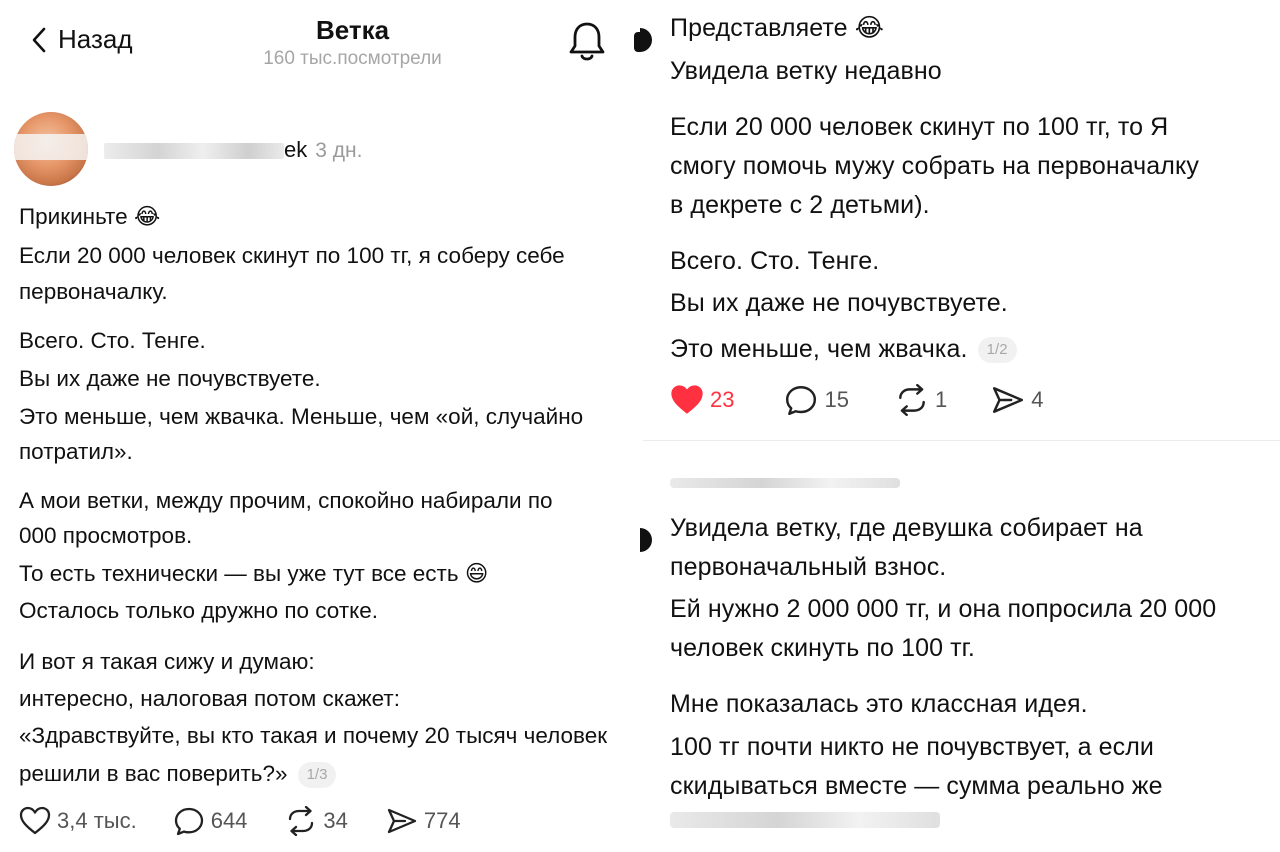 The height and width of the screenshot is (852, 1280). I want to click on share-button: 774, so click(423, 821).